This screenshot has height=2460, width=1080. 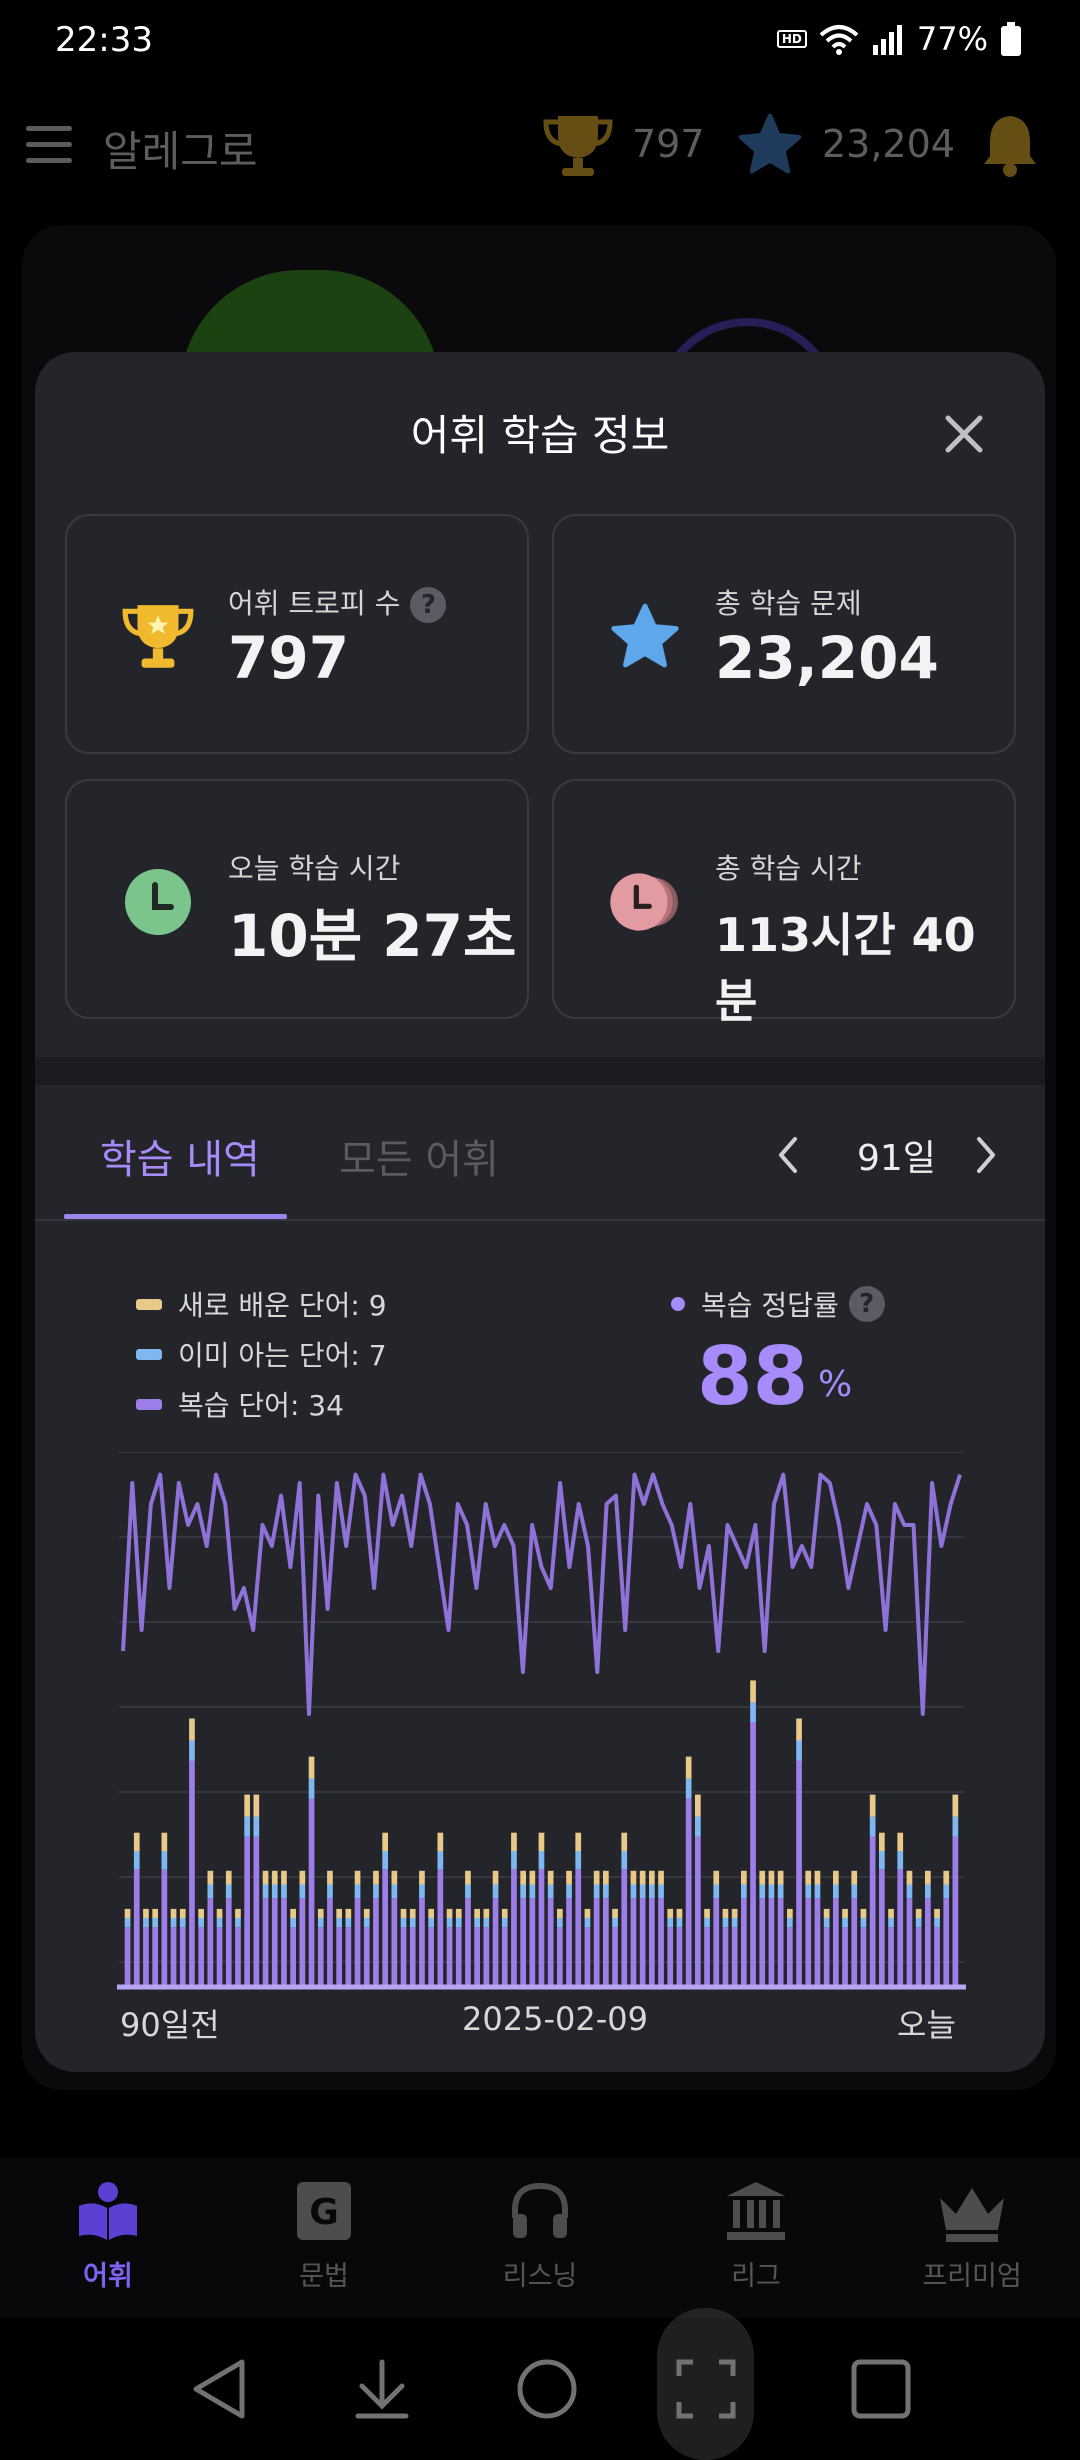 I want to click on battery-percent: 77%, so click(x=952, y=39).